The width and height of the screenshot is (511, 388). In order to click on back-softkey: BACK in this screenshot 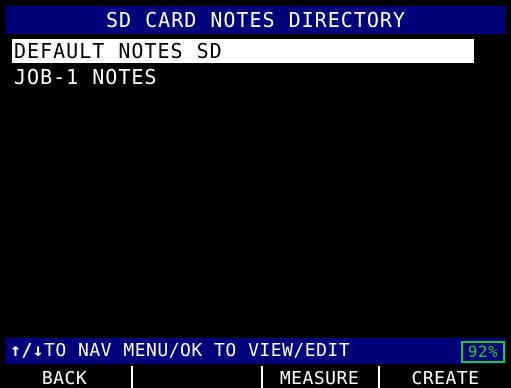, I will do `click(64, 377)`.